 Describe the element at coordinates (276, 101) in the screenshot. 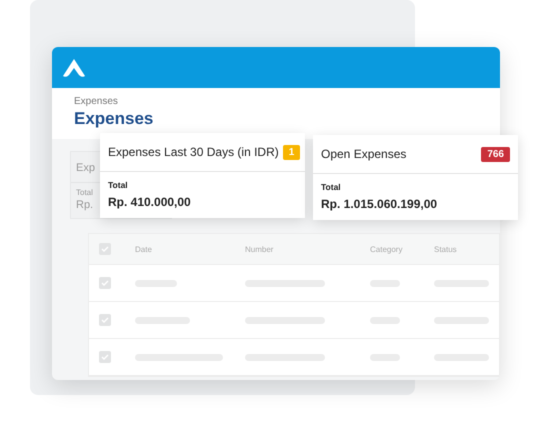

I see `breadcrumb: Expenses` at that location.